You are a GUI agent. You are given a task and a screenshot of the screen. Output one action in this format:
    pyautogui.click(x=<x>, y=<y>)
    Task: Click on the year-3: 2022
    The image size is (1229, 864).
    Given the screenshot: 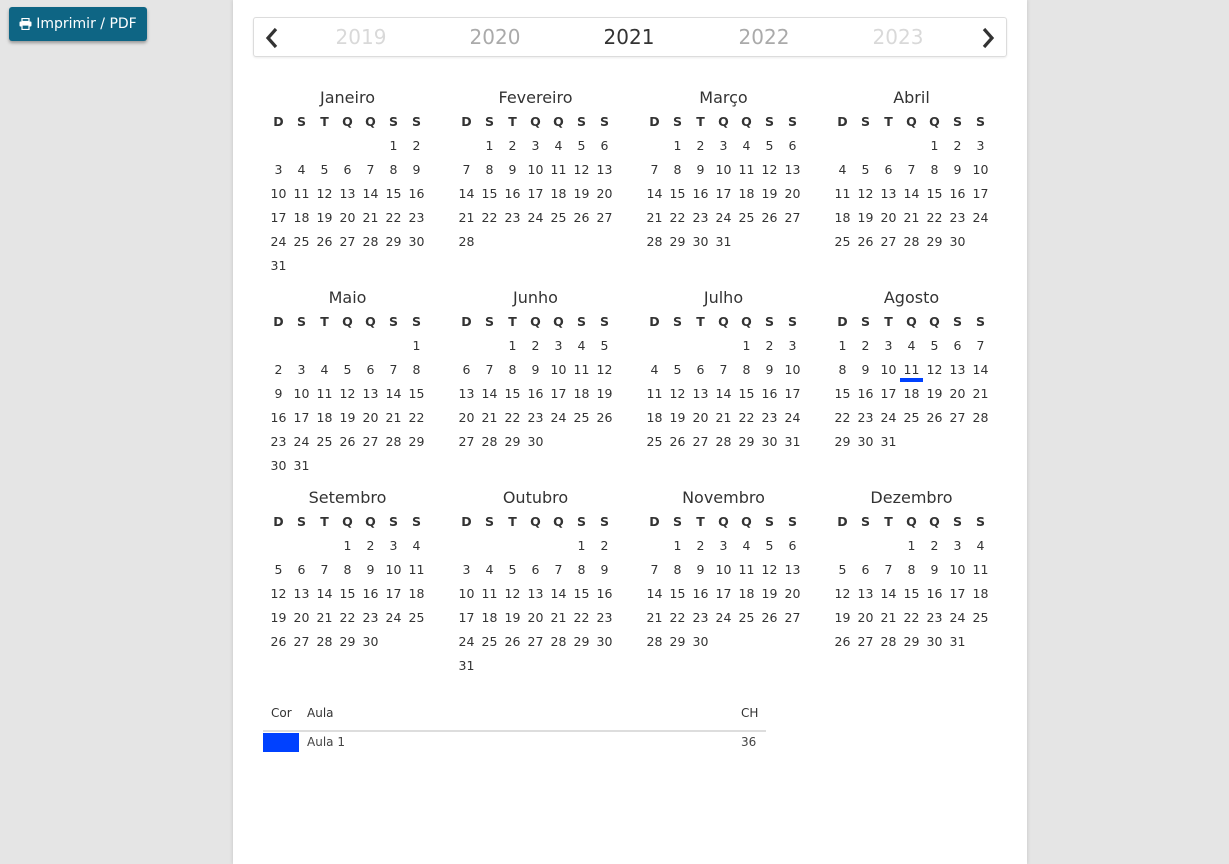 What is the action you would take?
    pyautogui.click(x=764, y=37)
    